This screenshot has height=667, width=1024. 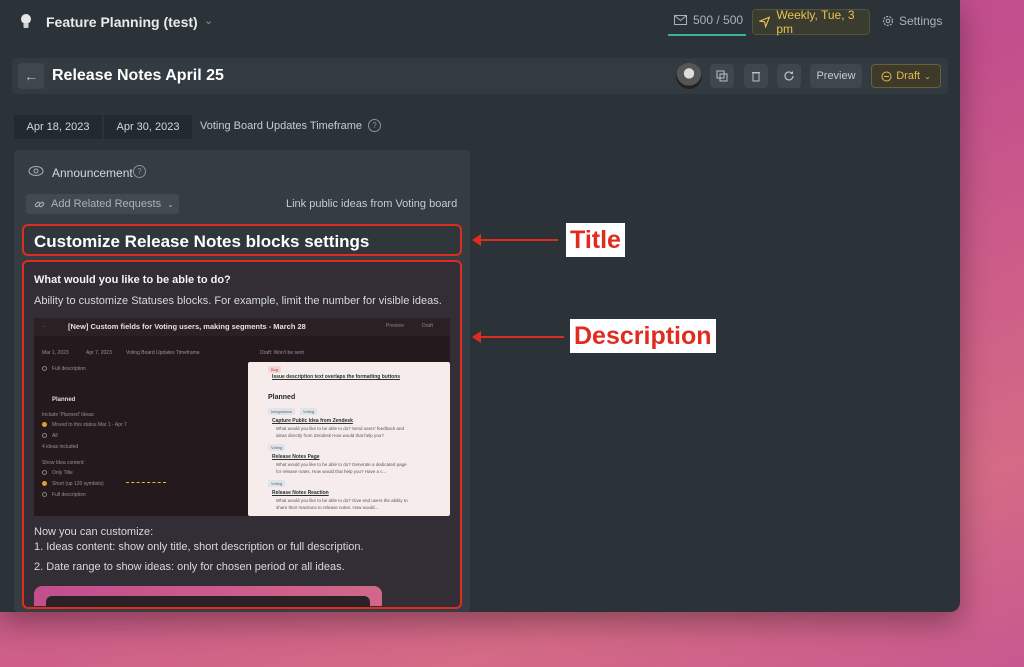 I want to click on send-icon, so click(x=765, y=22).